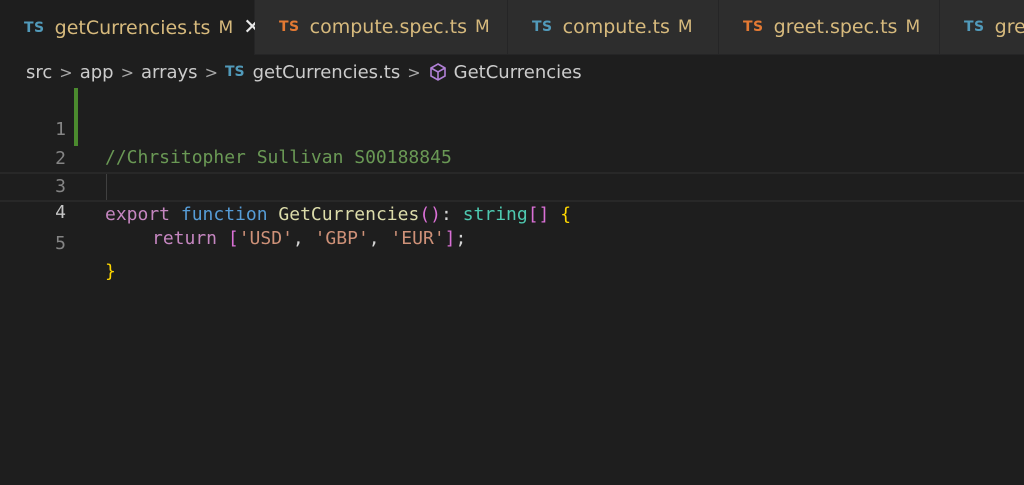 The height and width of the screenshot is (485, 1024). Describe the element at coordinates (169, 72) in the screenshot. I see `breadcrumb-item-arrays: arrays` at that location.